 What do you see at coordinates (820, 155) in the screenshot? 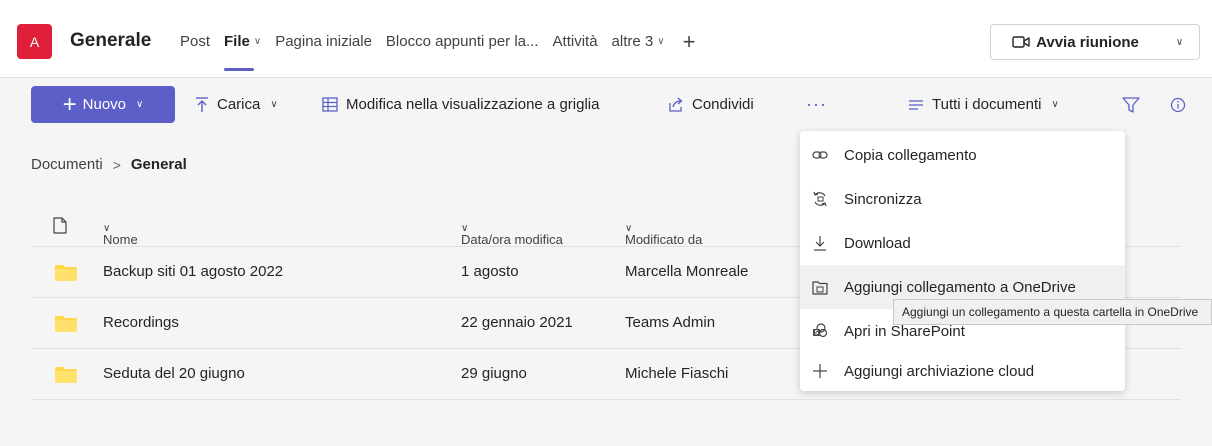
I see `link-icon` at bounding box center [820, 155].